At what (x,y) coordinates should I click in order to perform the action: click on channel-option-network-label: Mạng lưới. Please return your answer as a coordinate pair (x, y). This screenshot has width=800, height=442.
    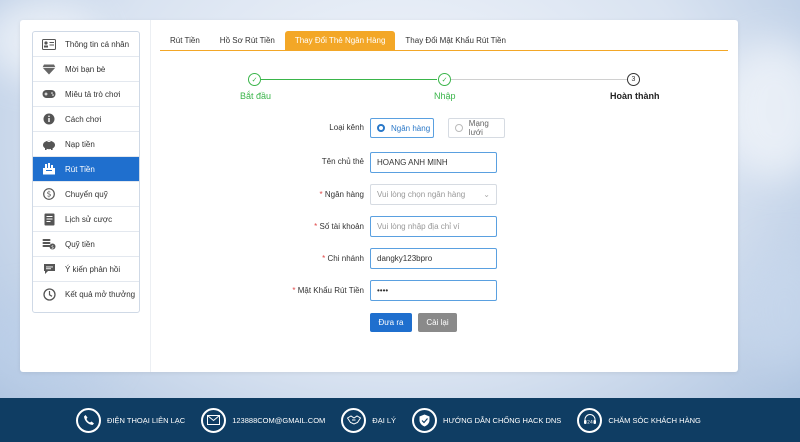
    Looking at the image, I should click on (478, 128).